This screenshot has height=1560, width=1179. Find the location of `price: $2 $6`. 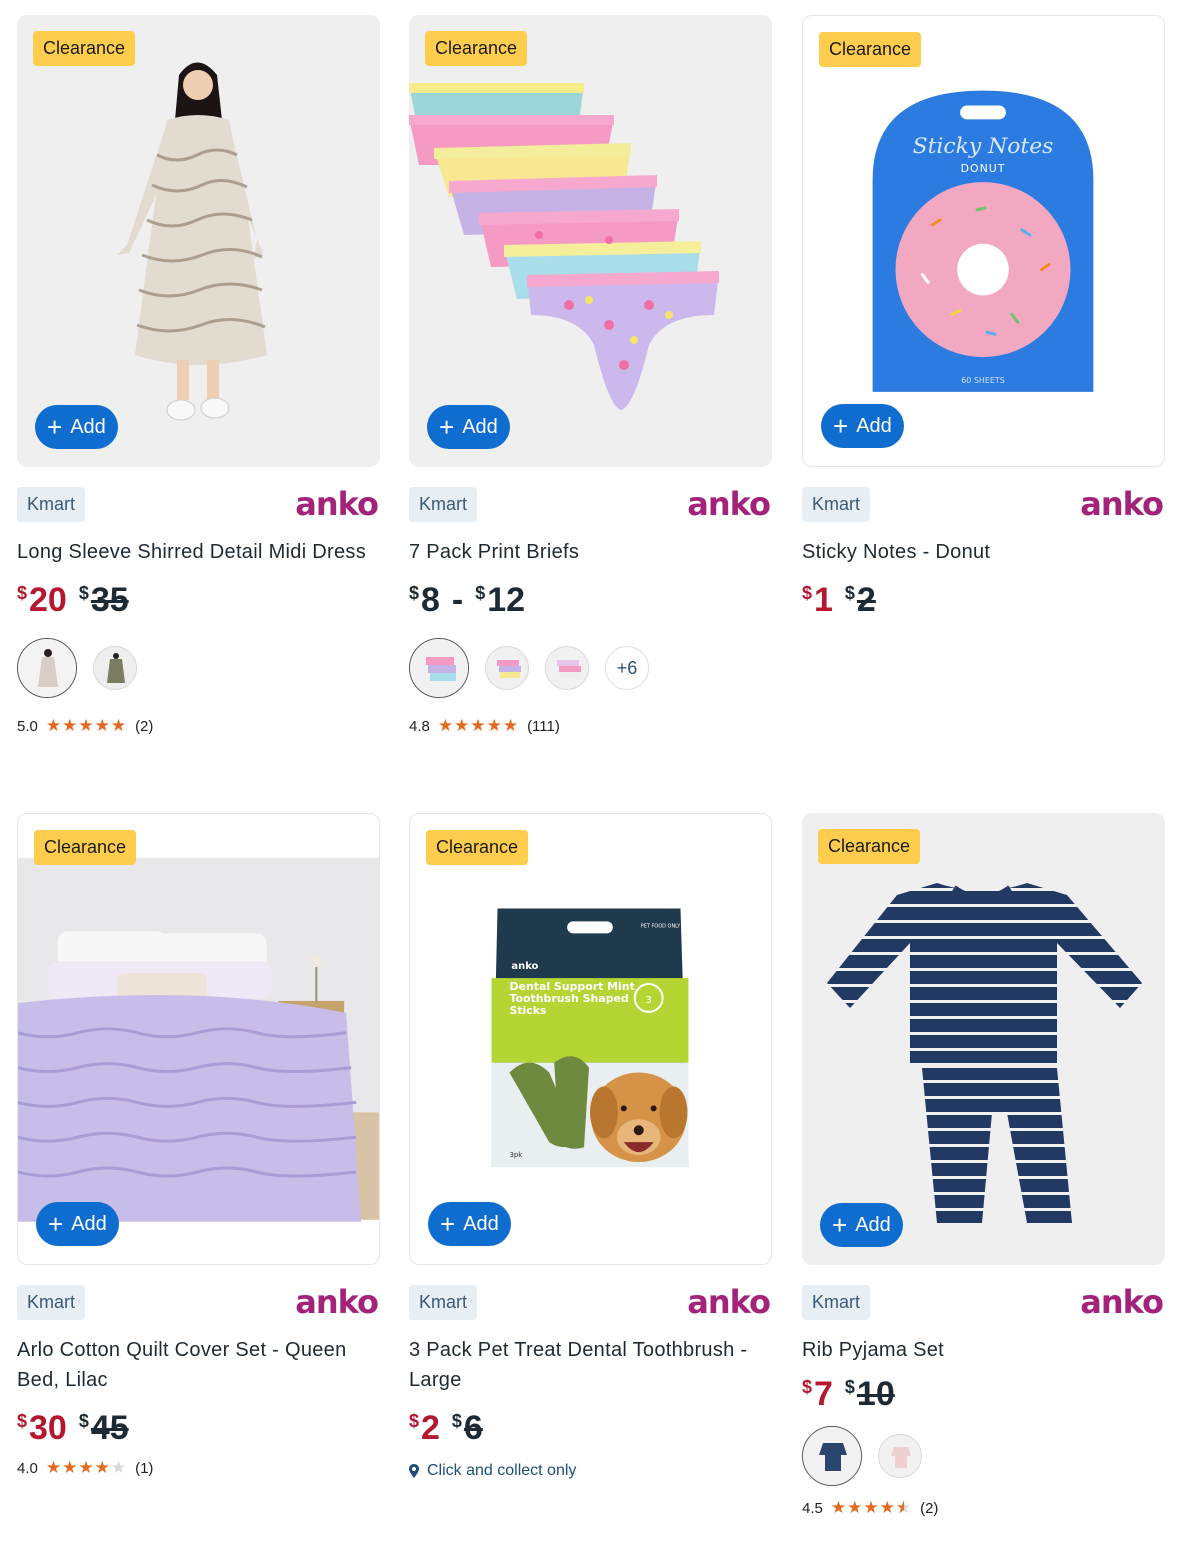

price: $2 $6 is located at coordinates (590, 1428).